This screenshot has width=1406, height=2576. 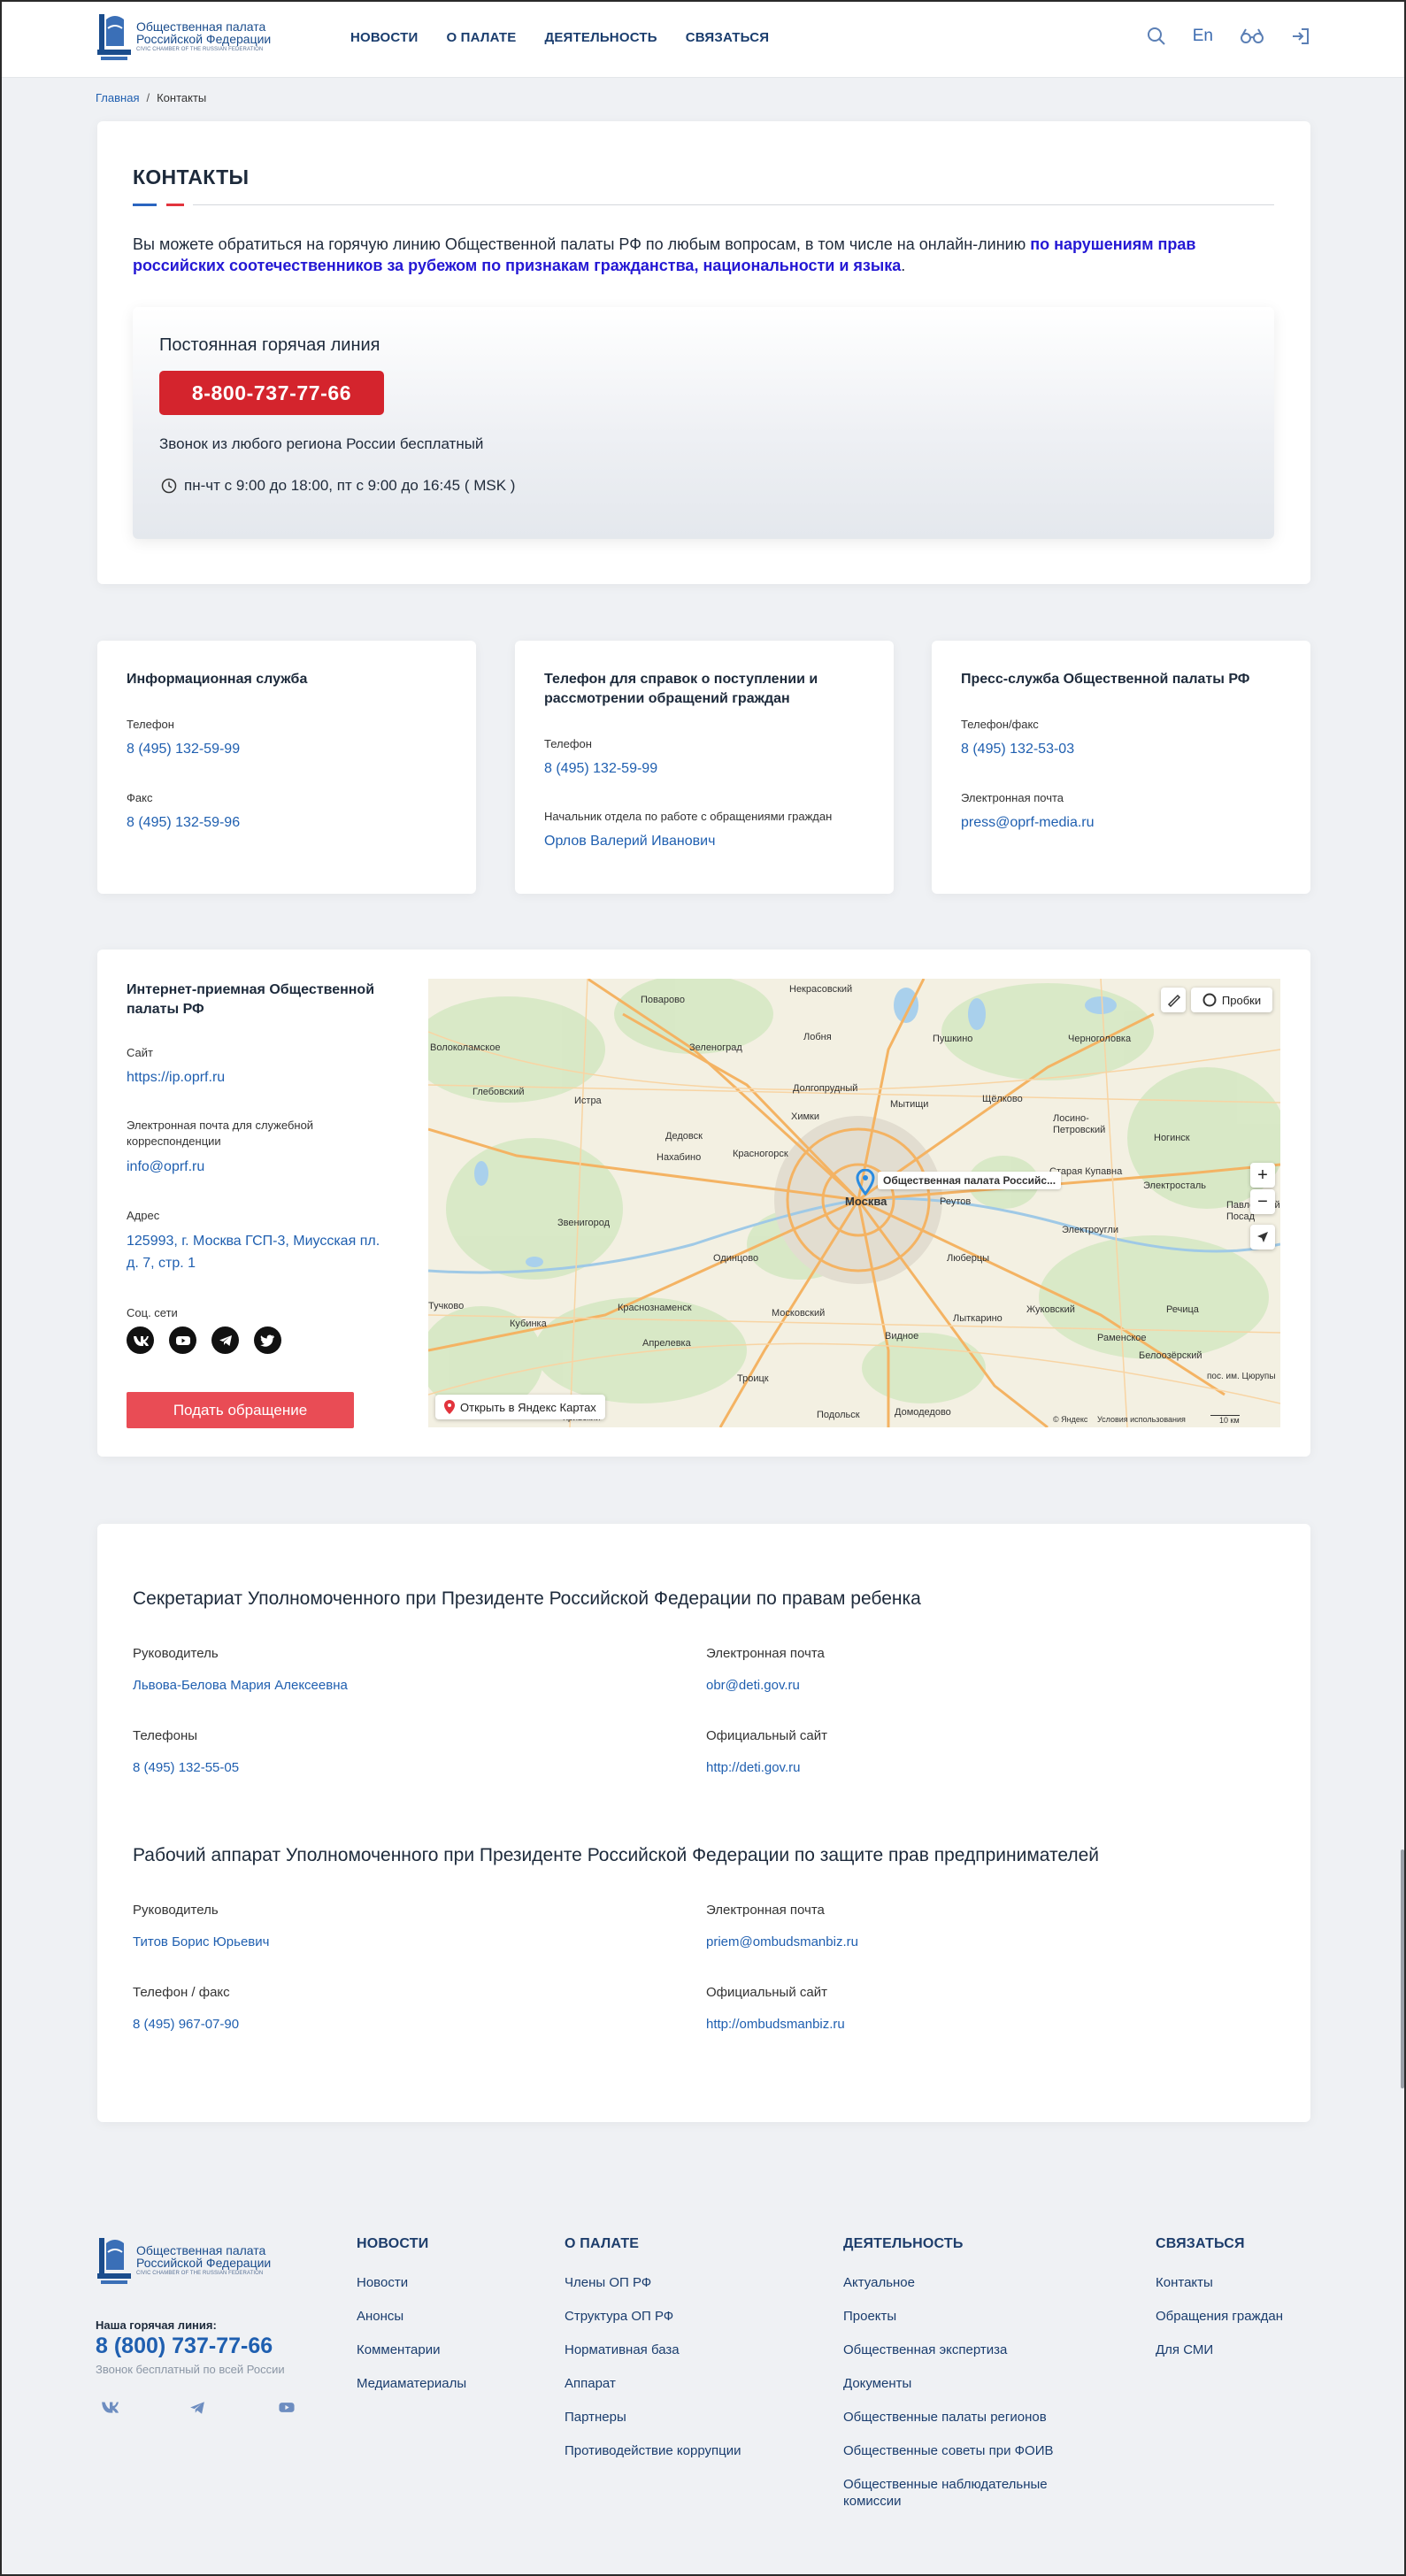 What do you see at coordinates (1219, 2316) in the screenshot?
I see `footer-link: Обращения граждан` at bounding box center [1219, 2316].